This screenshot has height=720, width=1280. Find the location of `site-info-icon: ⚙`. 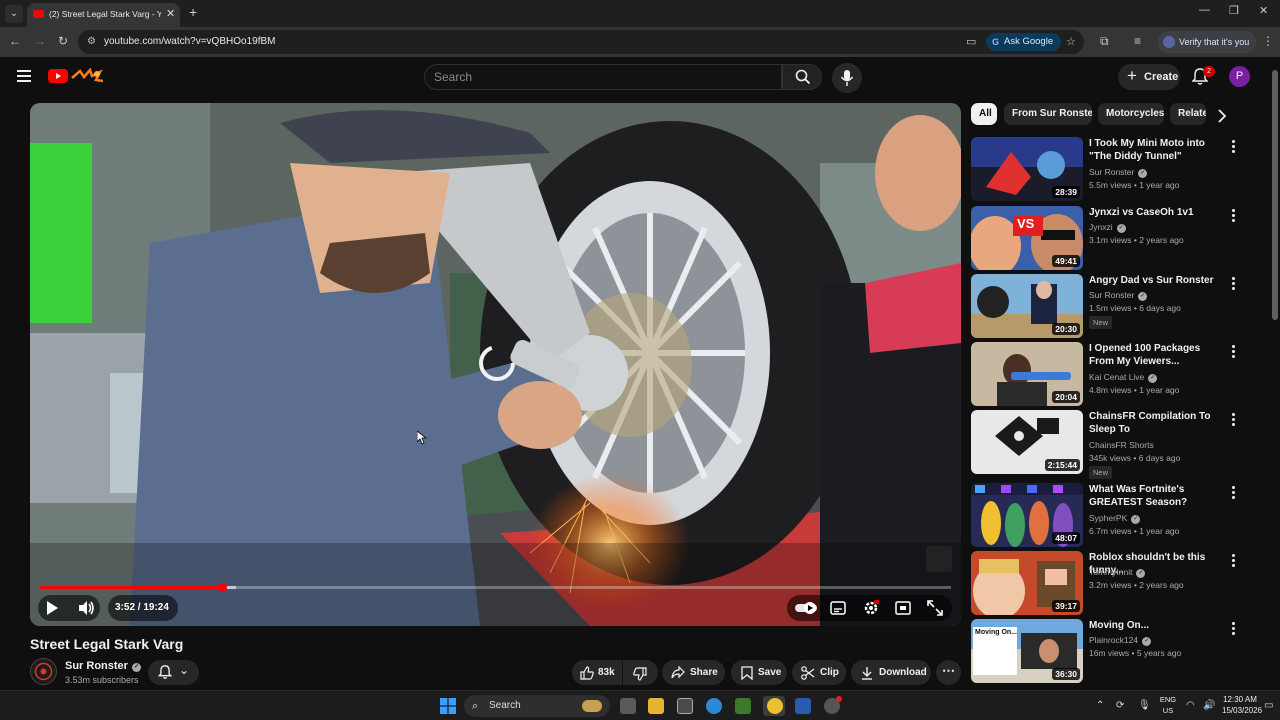

site-info-icon: ⚙ is located at coordinates (91, 41).